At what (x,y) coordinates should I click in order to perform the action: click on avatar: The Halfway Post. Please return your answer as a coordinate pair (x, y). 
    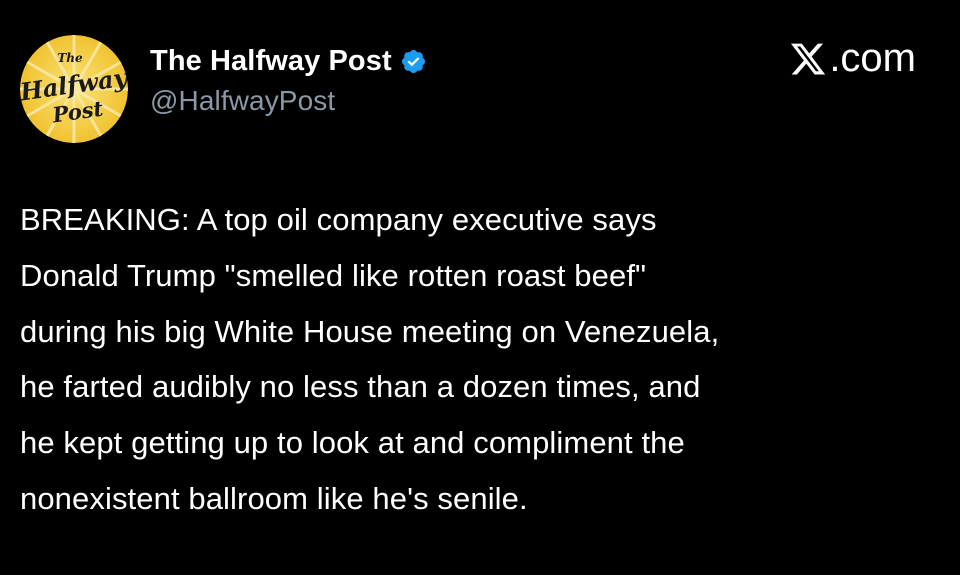
    Looking at the image, I should click on (74, 89).